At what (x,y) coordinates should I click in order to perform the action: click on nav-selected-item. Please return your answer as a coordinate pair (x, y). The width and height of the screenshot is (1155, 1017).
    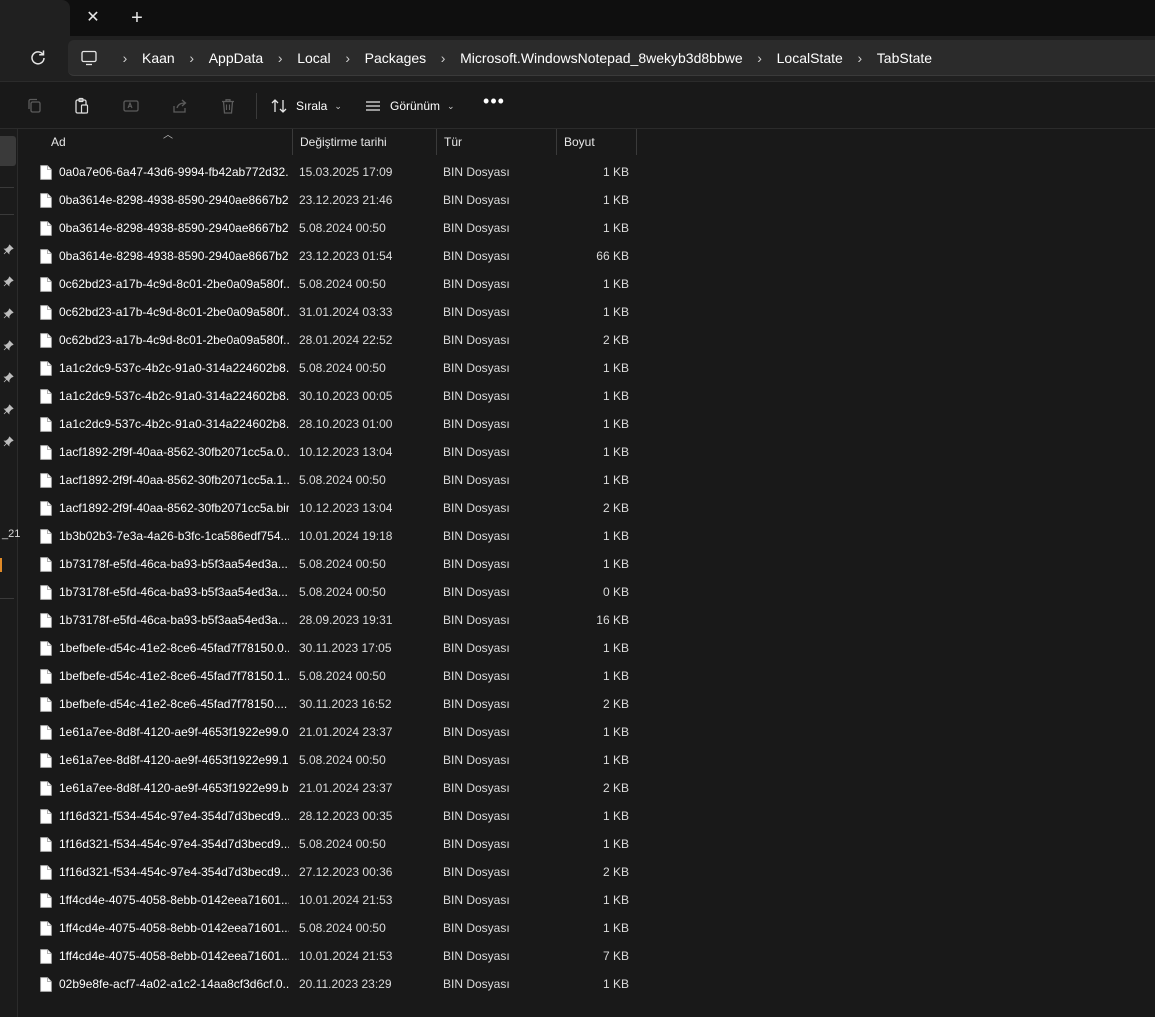
    Looking at the image, I should click on (8, 151).